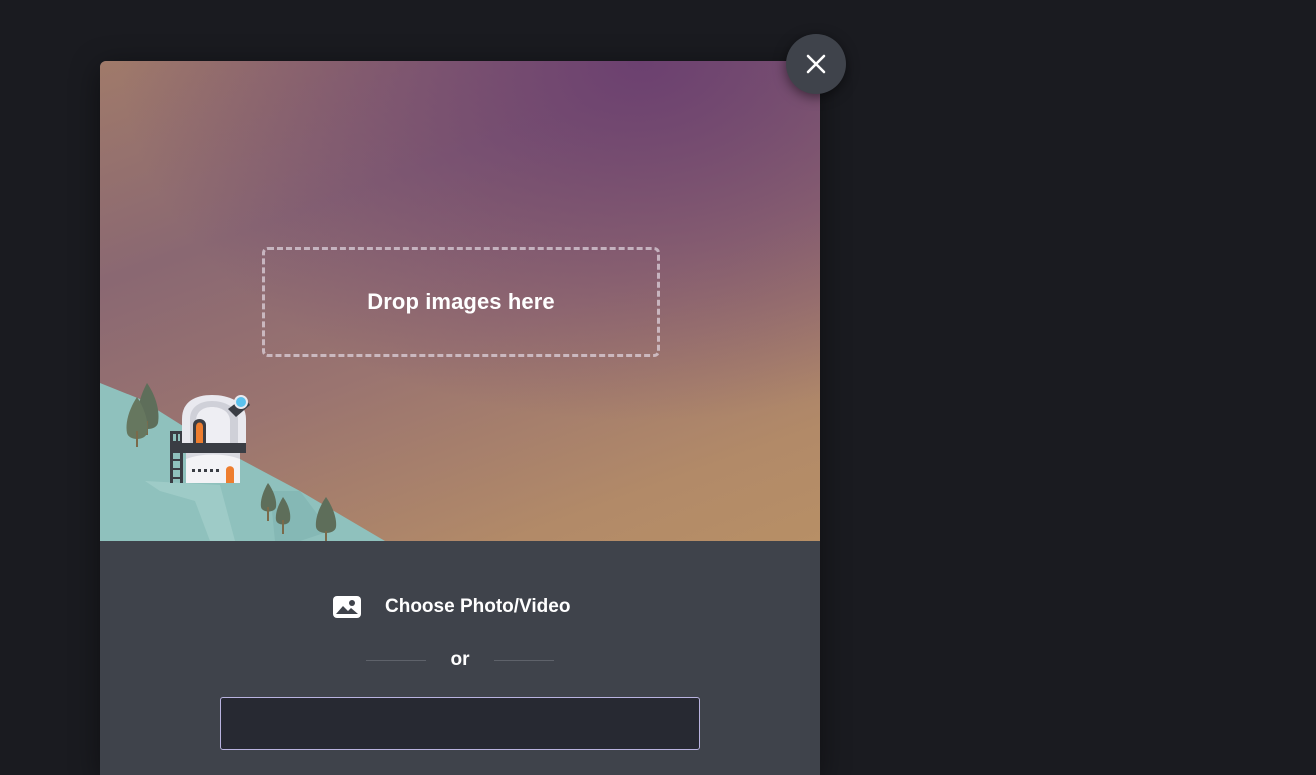 The height and width of the screenshot is (775, 1316). I want to click on divider-line-right, so click(524, 660).